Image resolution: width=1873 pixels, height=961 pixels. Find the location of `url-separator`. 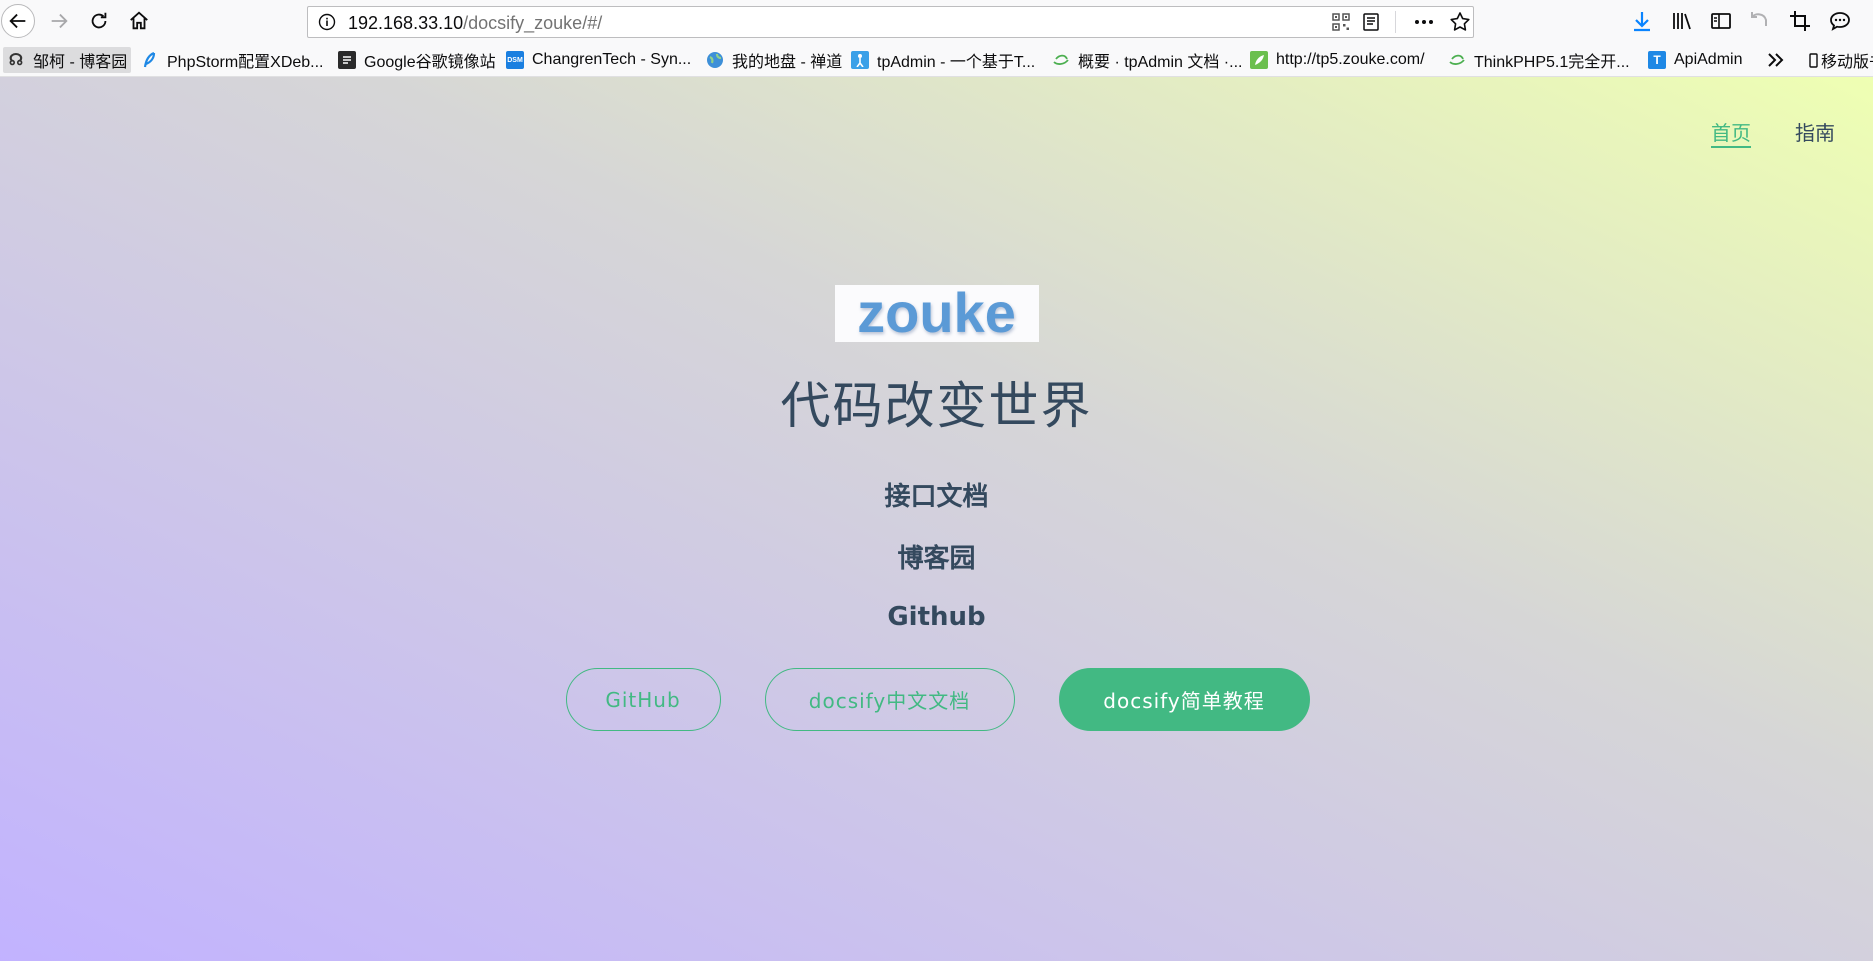

url-separator is located at coordinates (1395, 22).